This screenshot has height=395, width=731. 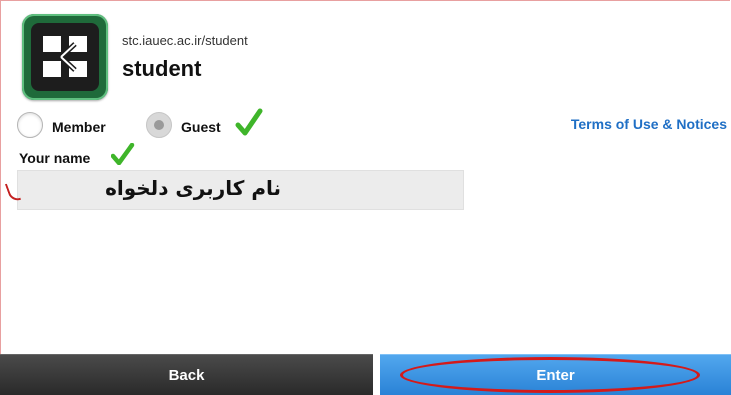 I want to click on member-radio-label: Member, so click(x=79, y=127).